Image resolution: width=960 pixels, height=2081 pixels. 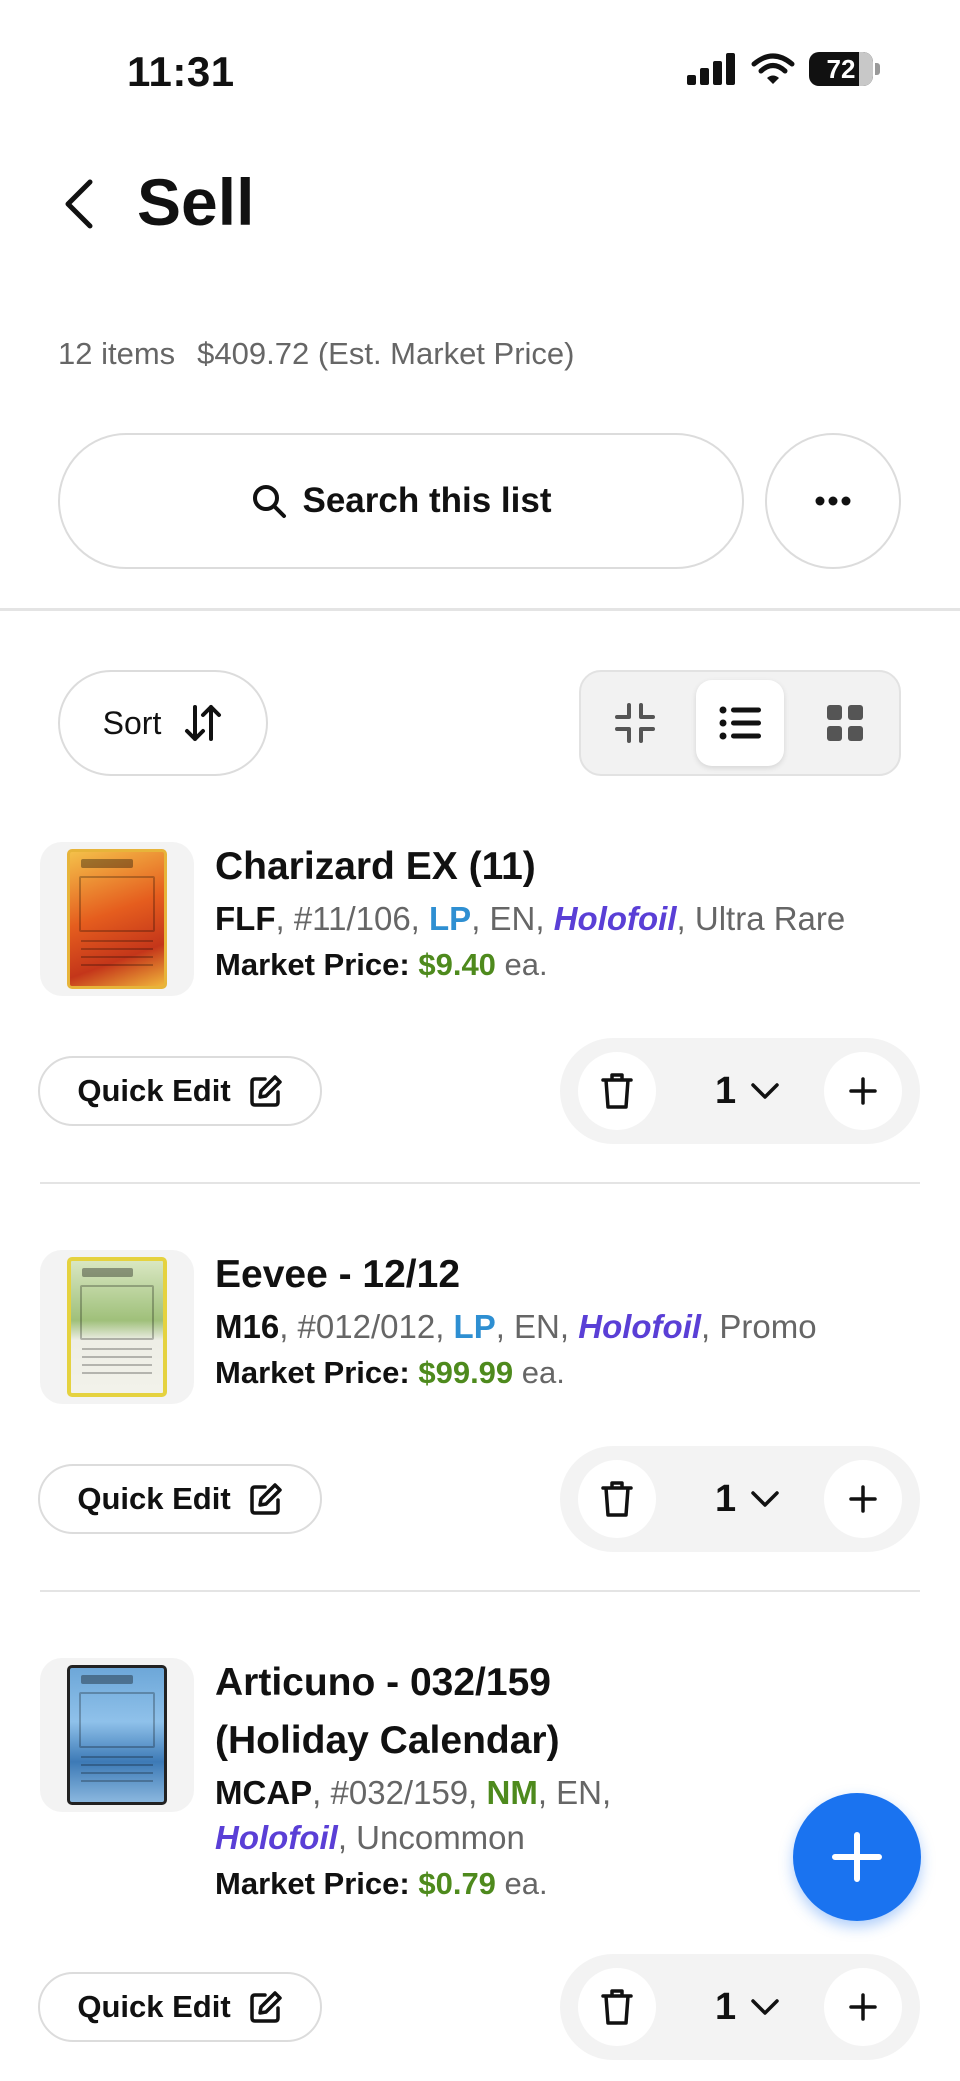 I want to click on view-compact-button, so click(x=635, y=723).